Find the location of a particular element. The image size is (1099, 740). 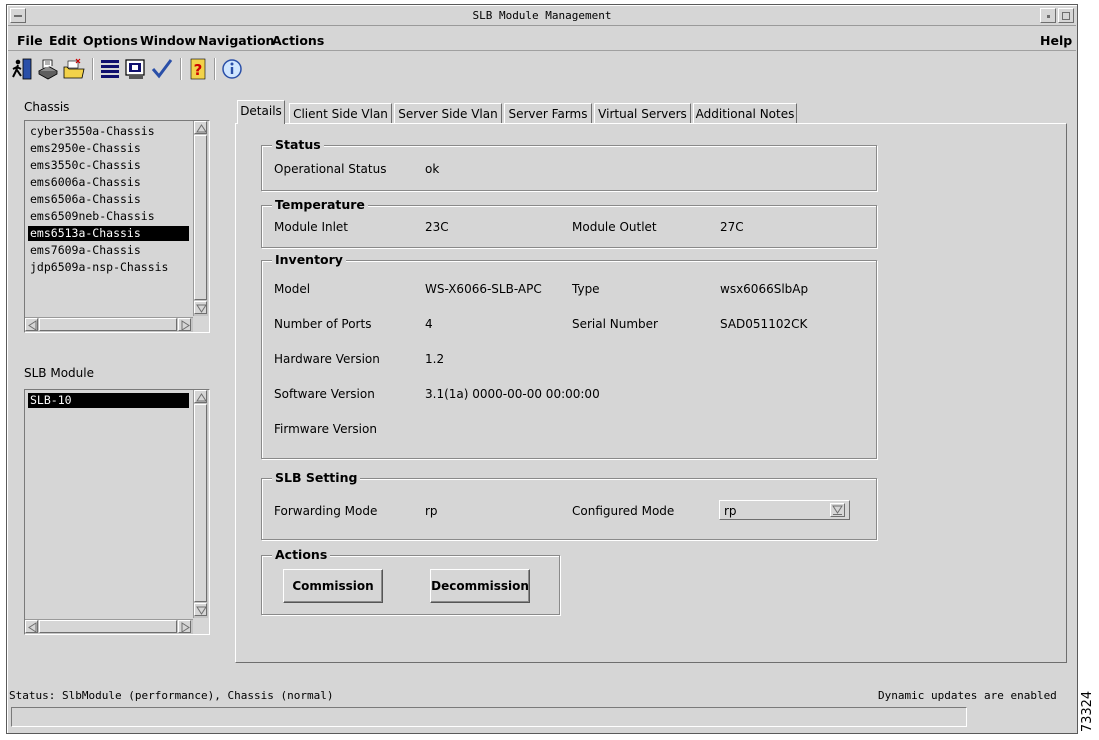

chassis-list-item: ems6006a-Chassis is located at coordinates (108, 182).